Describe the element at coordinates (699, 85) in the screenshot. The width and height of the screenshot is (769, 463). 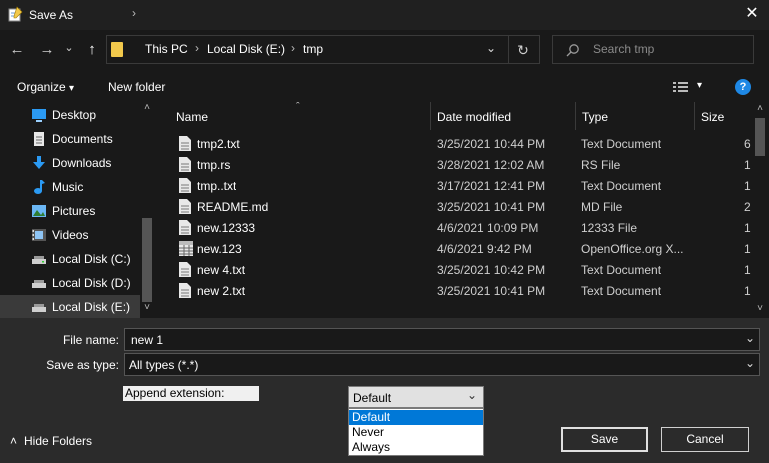
I see `view-options-caret-icon: ▾` at that location.